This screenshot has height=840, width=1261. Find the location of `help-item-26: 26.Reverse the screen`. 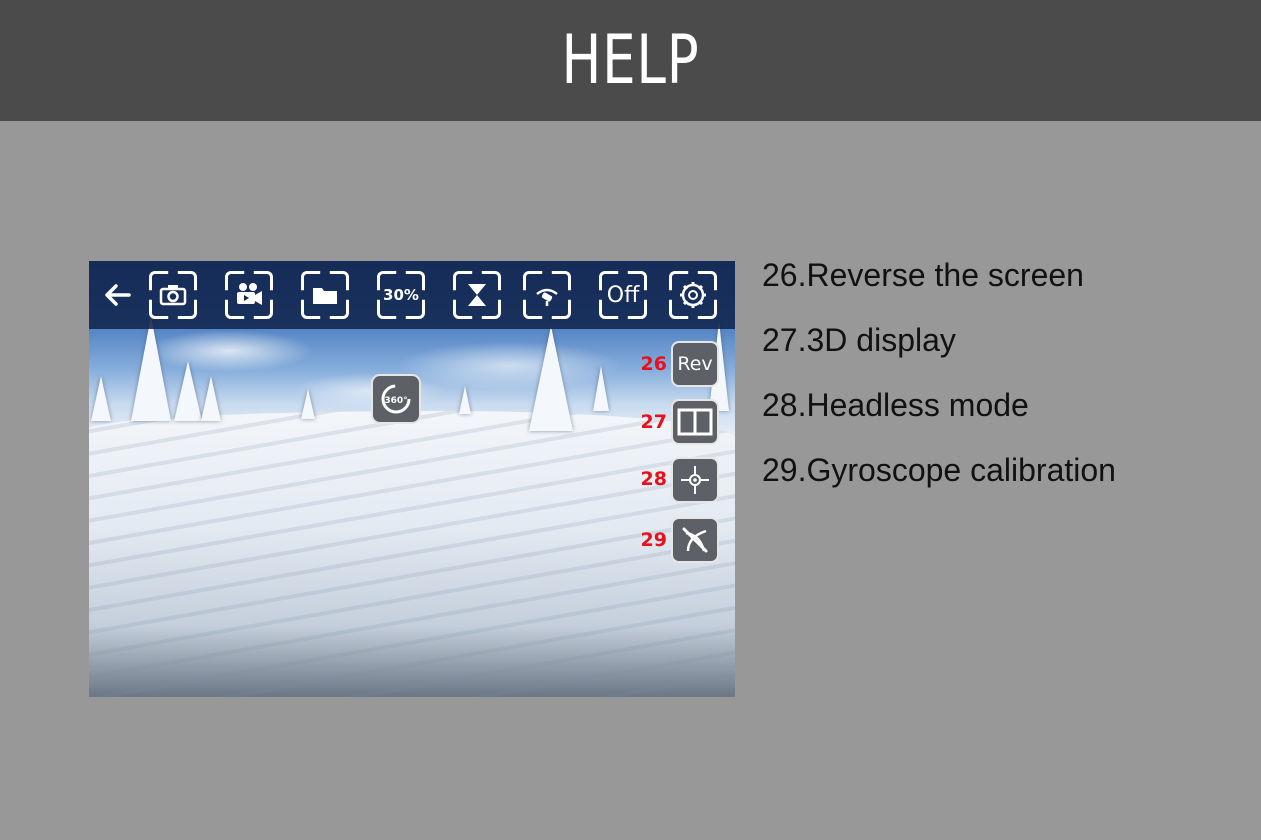

help-item-26: 26.Reverse the screen is located at coordinates (923, 275).